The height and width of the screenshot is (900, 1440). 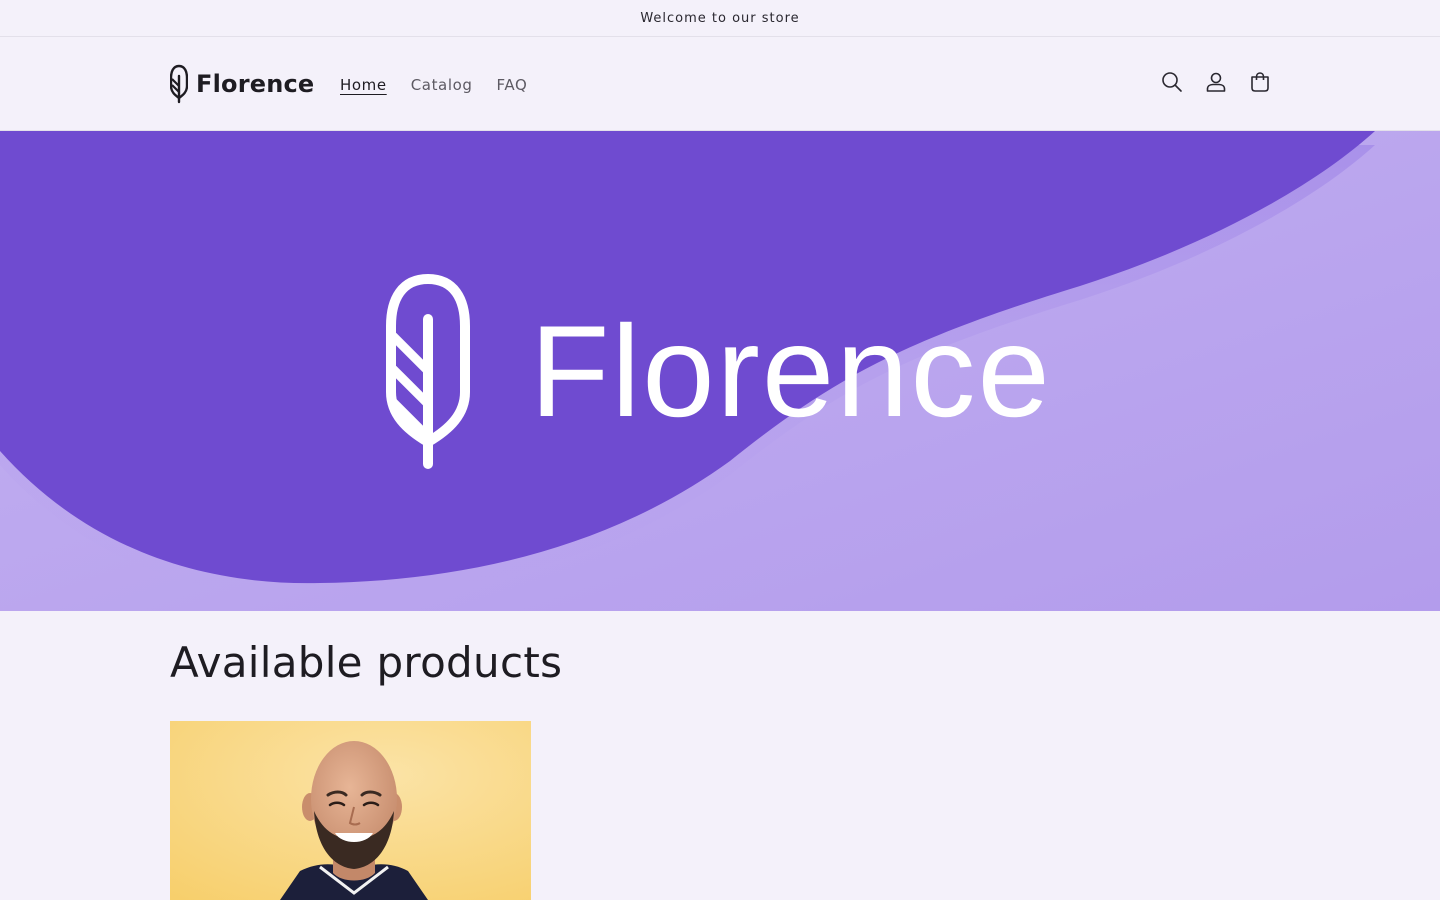 What do you see at coordinates (791, 371) in the screenshot?
I see `hero-brand-text: Florence` at bounding box center [791, 371].